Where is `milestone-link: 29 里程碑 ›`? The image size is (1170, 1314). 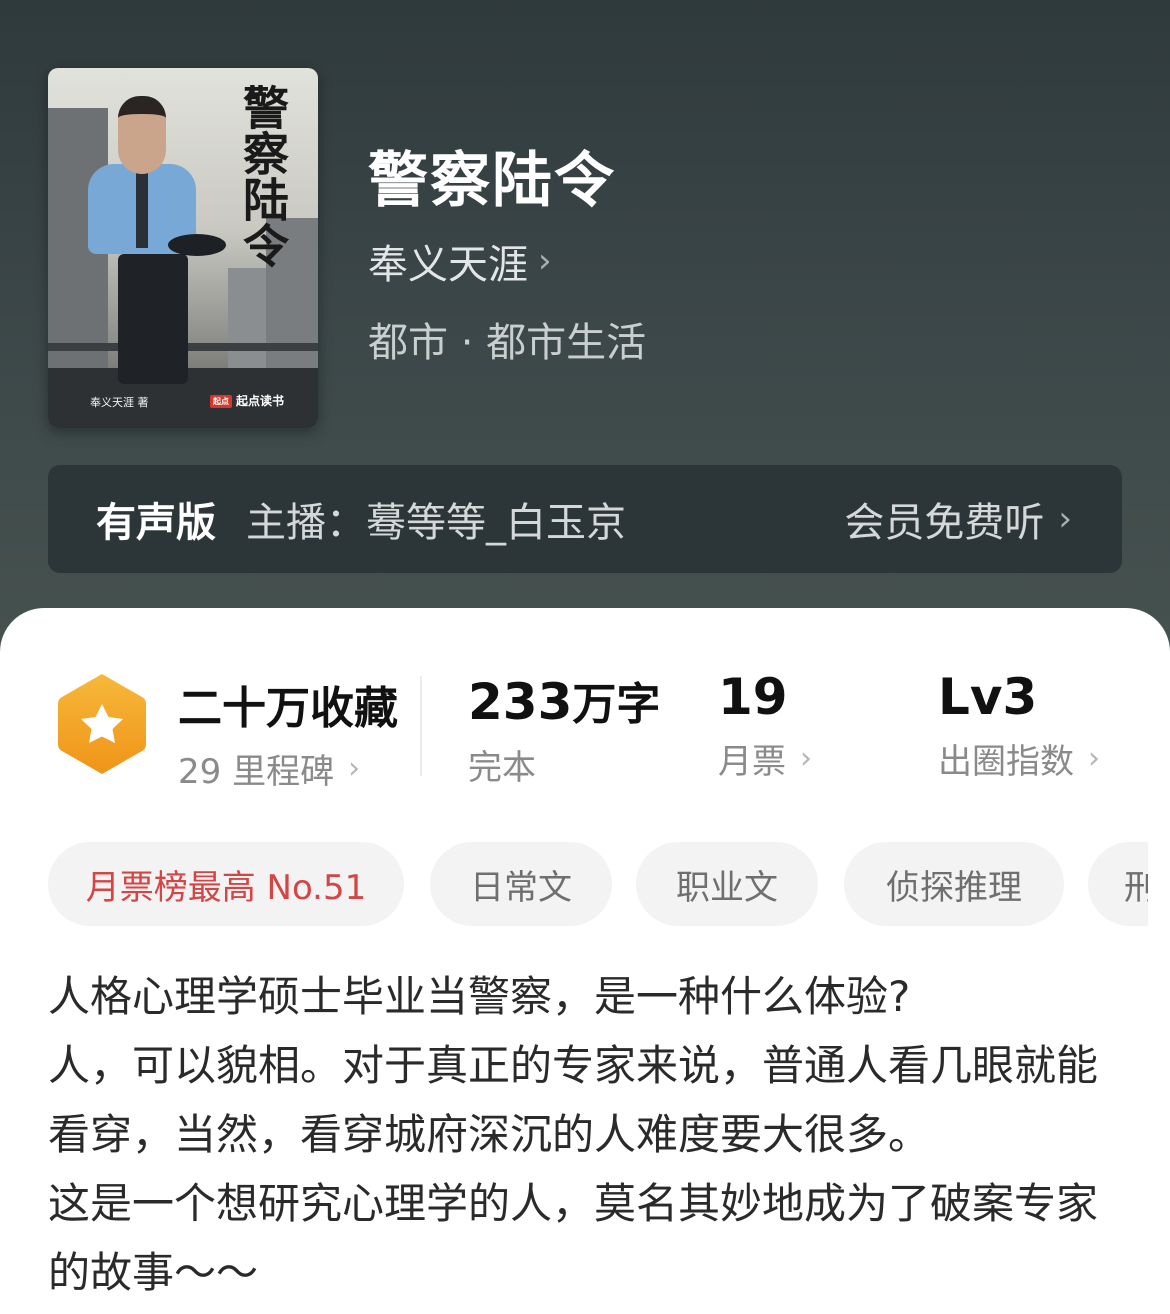
milestone-link: 29 里程碑 › is located at coordinates (288, 768).